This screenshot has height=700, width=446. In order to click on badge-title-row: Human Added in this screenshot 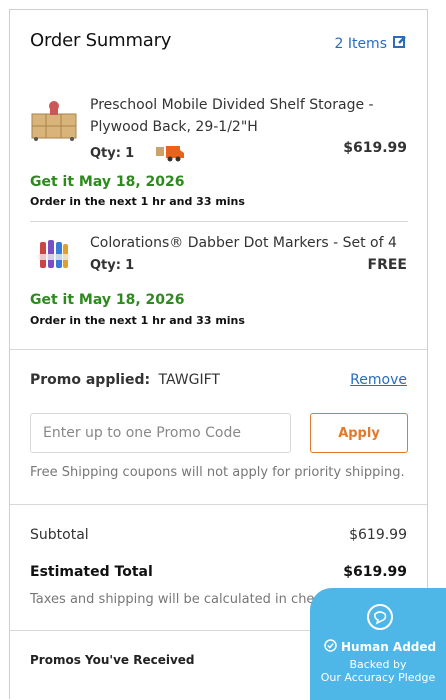, I will do `click(380, 647)`.